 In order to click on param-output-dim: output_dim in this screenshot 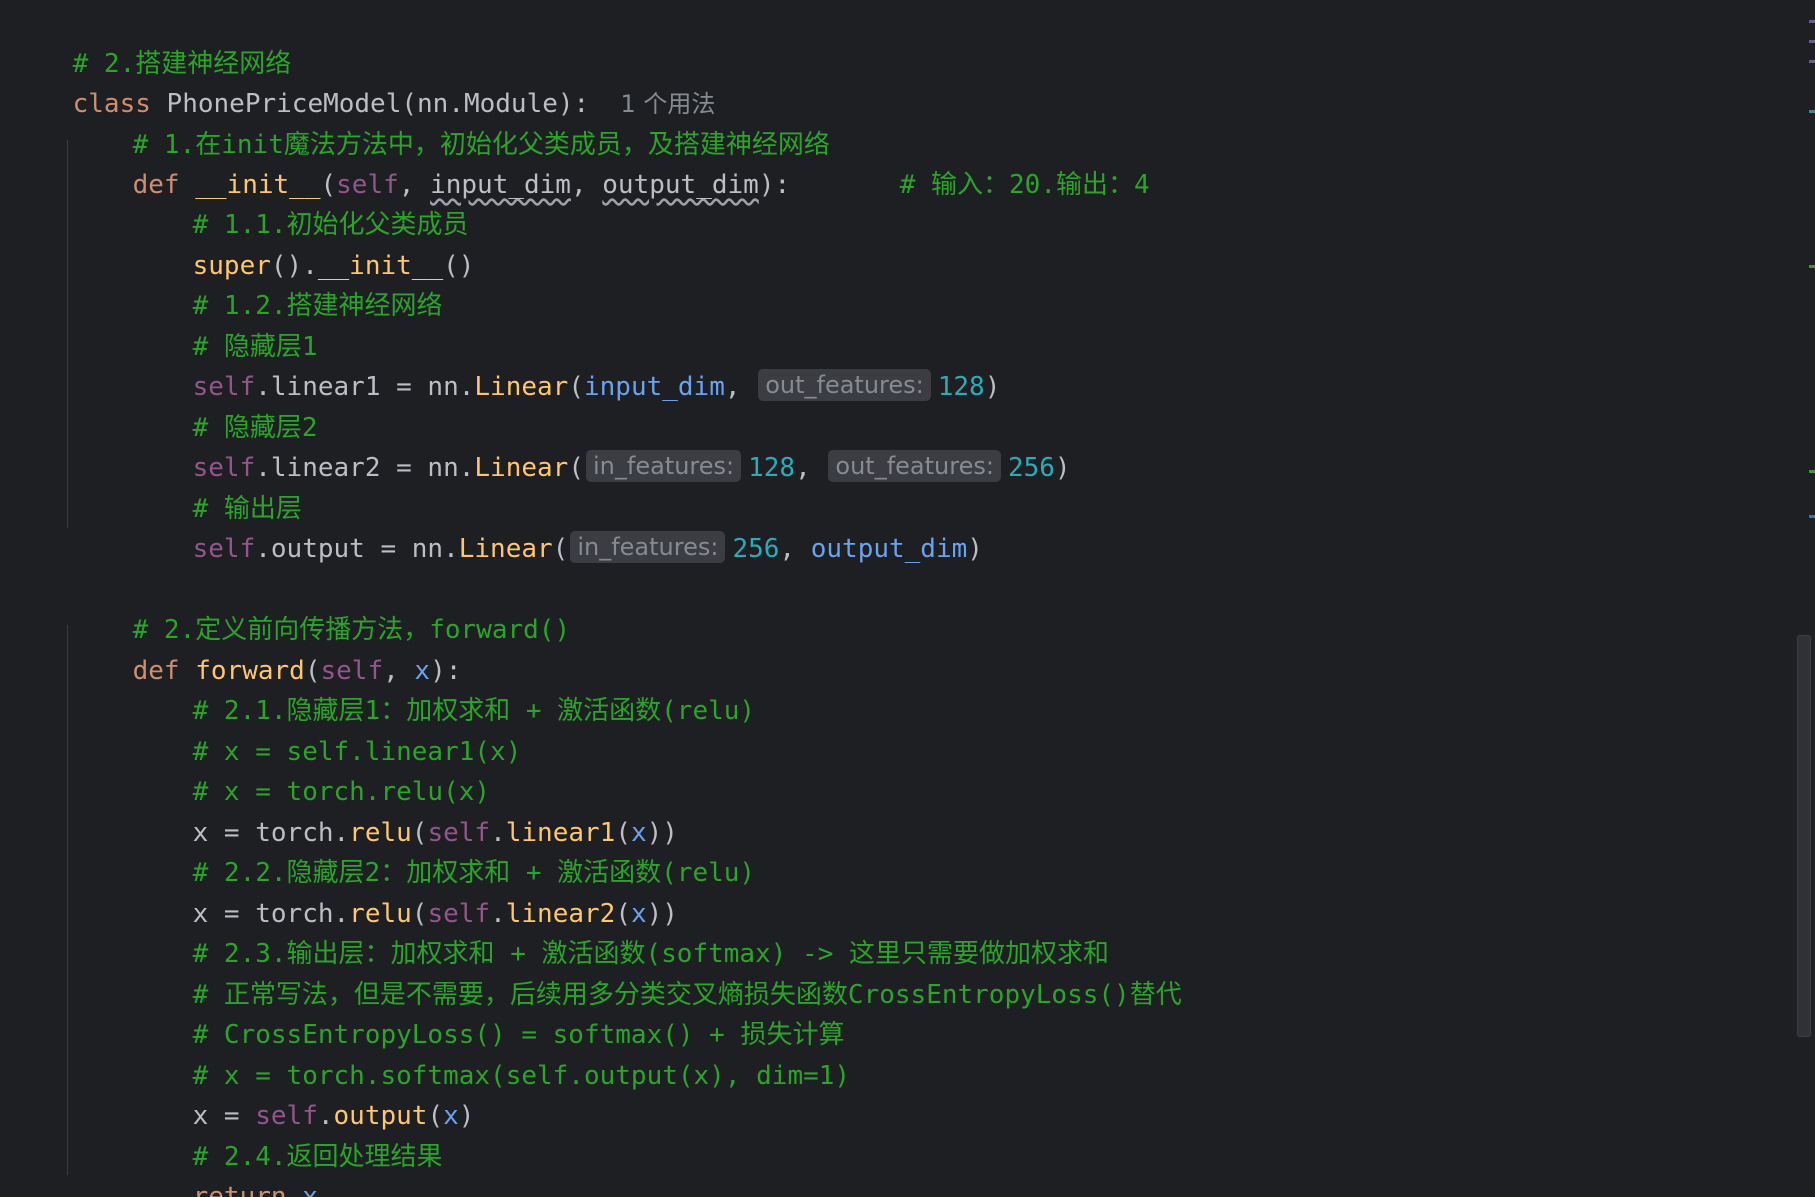, I will do `click(680, 185)`.